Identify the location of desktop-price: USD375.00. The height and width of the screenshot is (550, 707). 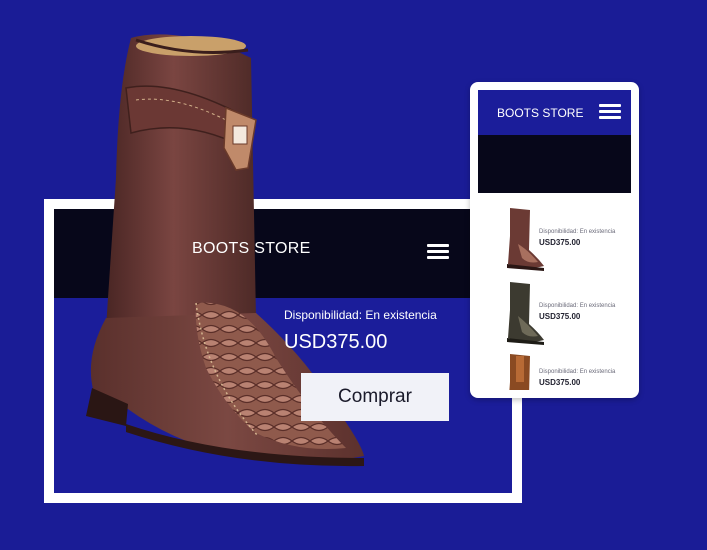
(336, 342).